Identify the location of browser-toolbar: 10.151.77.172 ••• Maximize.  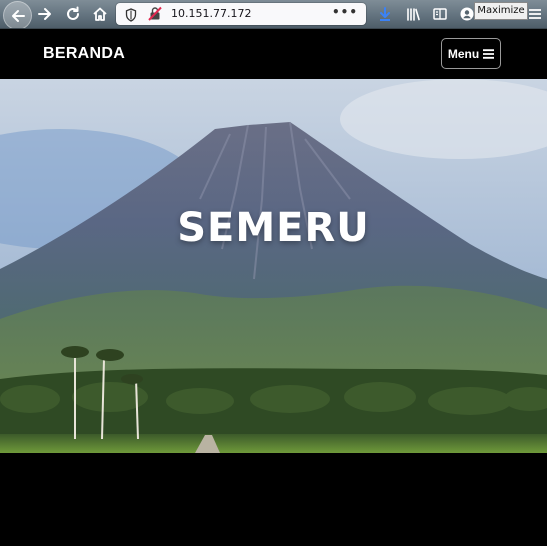
(273, 15).